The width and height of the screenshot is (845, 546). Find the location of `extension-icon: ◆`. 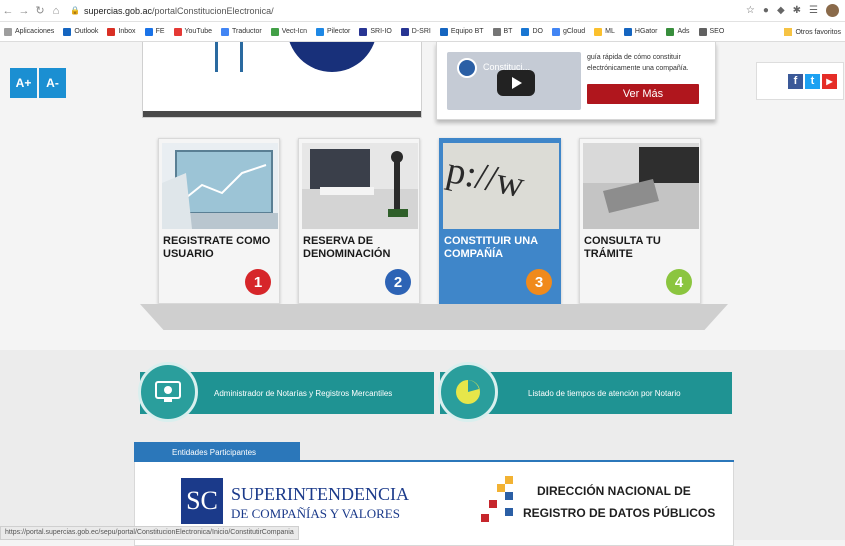

extension-icon: ◆ is located at coordinates (781, 10).